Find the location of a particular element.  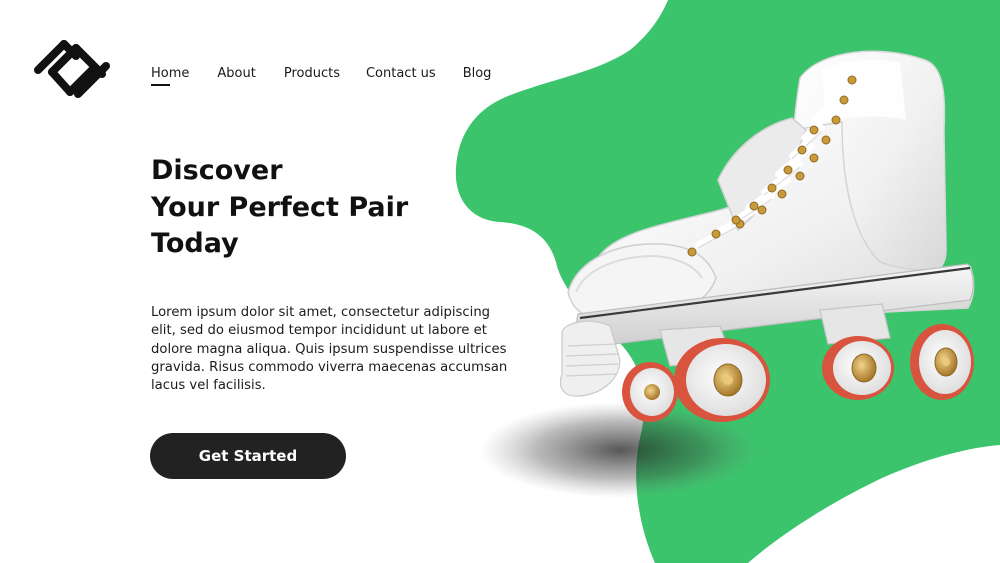

nav-item-contact-us: Contact us is located at coordinates (401, 73).